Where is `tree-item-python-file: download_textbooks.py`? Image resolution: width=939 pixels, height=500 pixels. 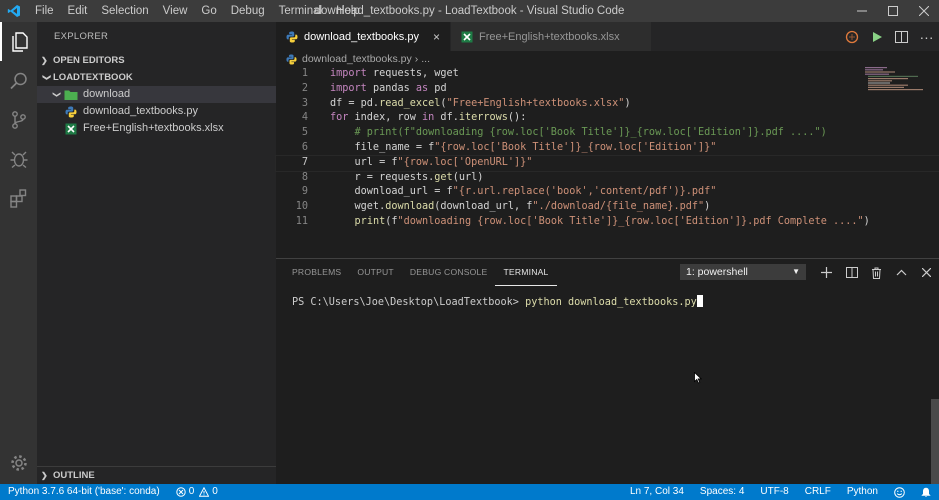
tree-item-python-file: download_textbooks.py is located at coordinates (156, 111).